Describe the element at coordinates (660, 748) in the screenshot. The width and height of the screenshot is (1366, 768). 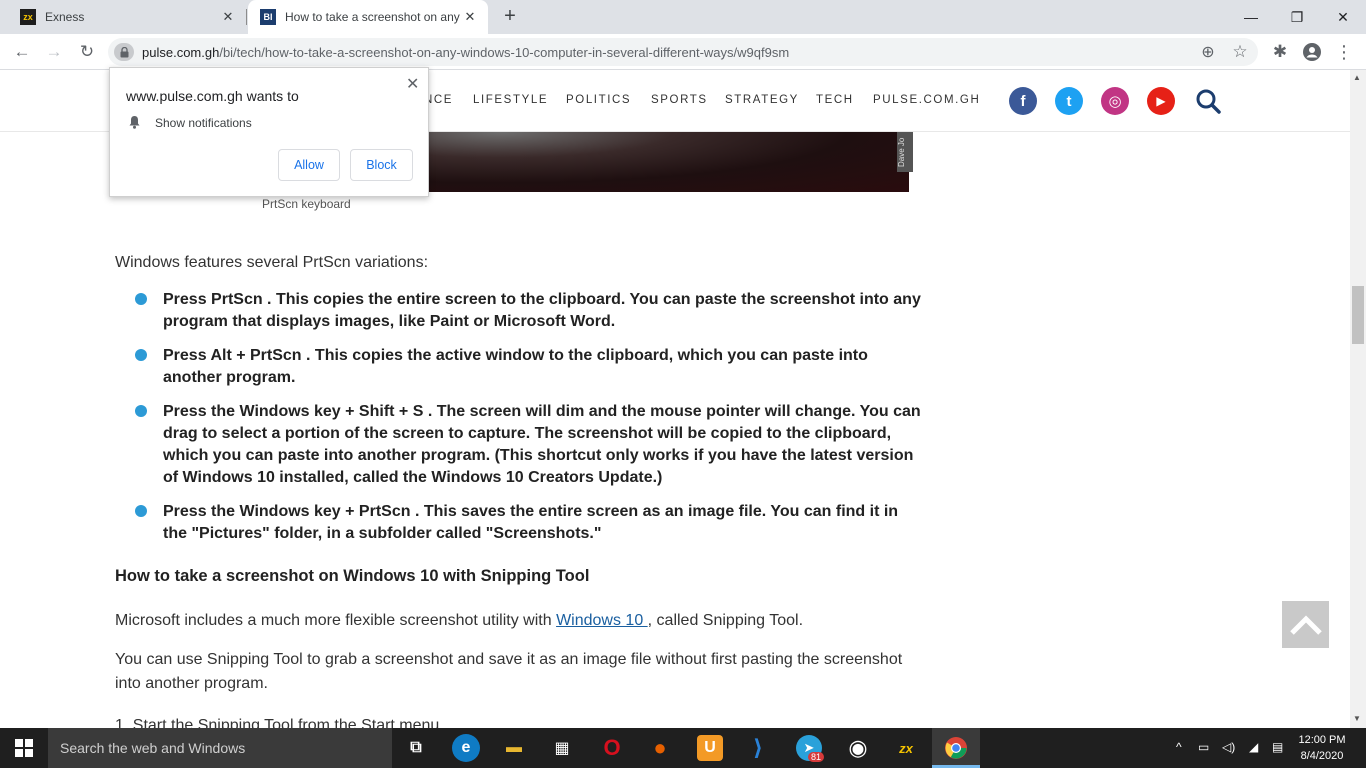
I see `firefox-icon: ●` at that location.